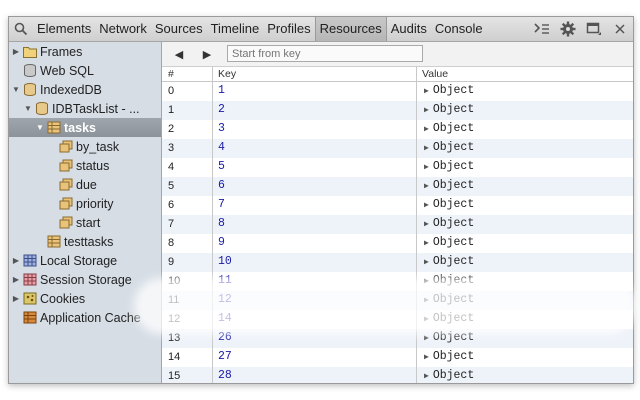 The height and width of the screenshot is (400, 640). Describe the element at coordinates (397, 338) in the screenshot. I see `table-row: 13 26 ▶ Object` at that location.